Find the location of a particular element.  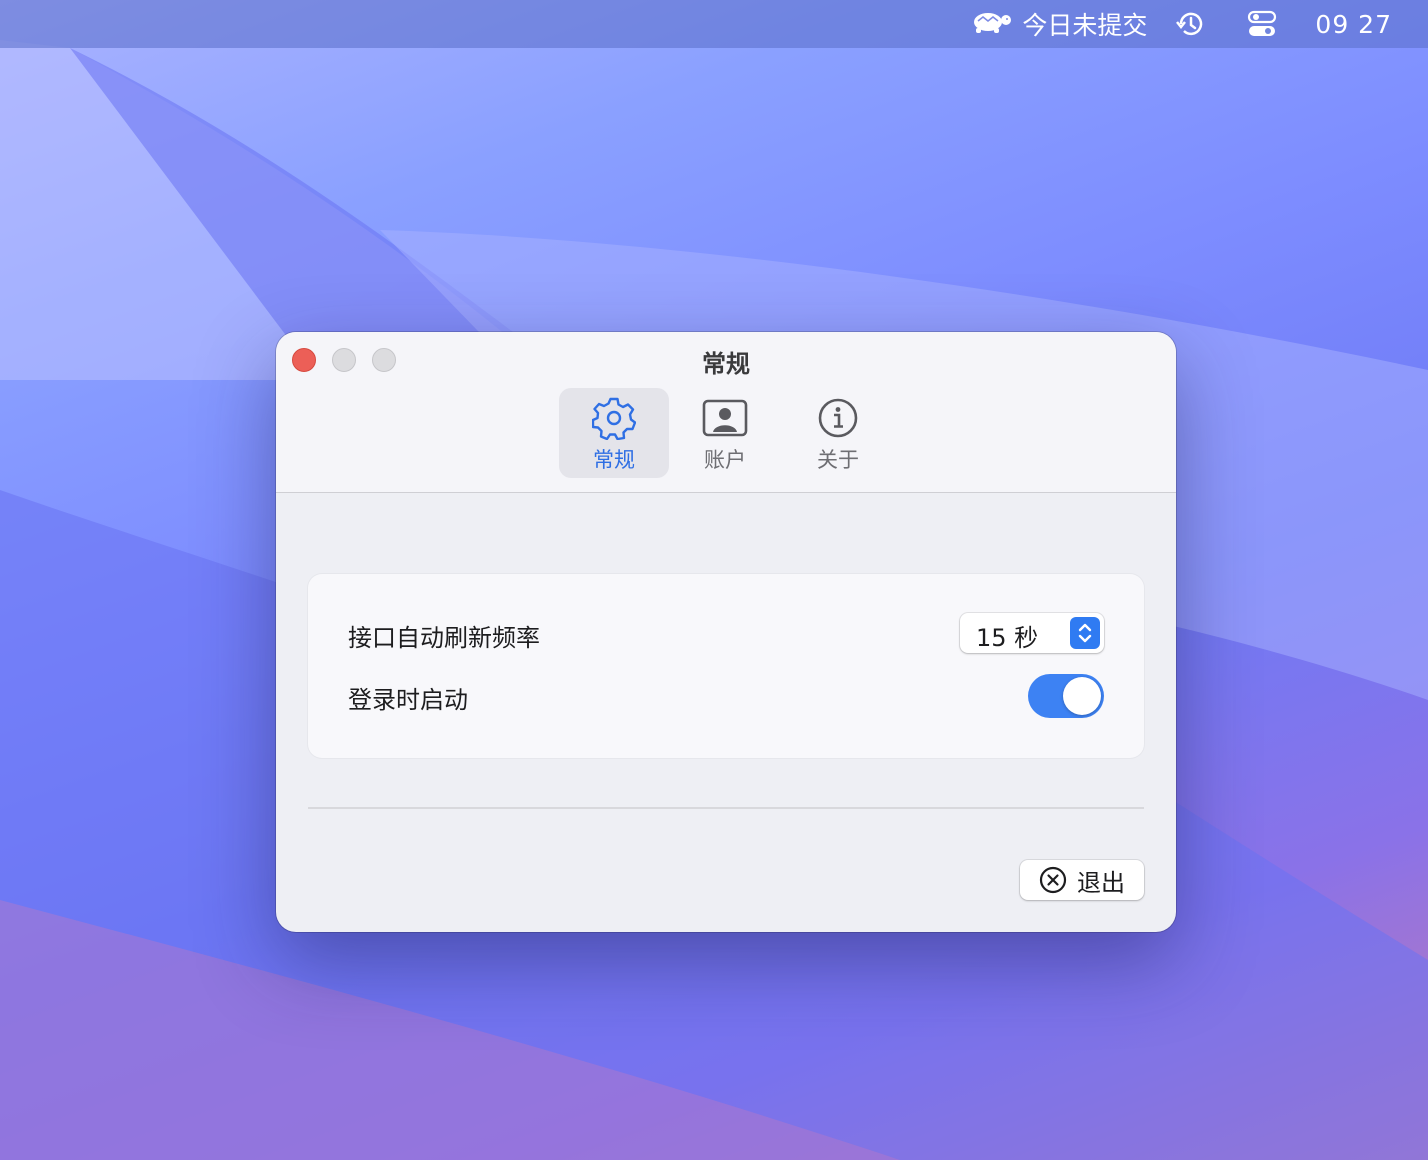

tab-about-label: 关于 is located at coordinates (838, 460).